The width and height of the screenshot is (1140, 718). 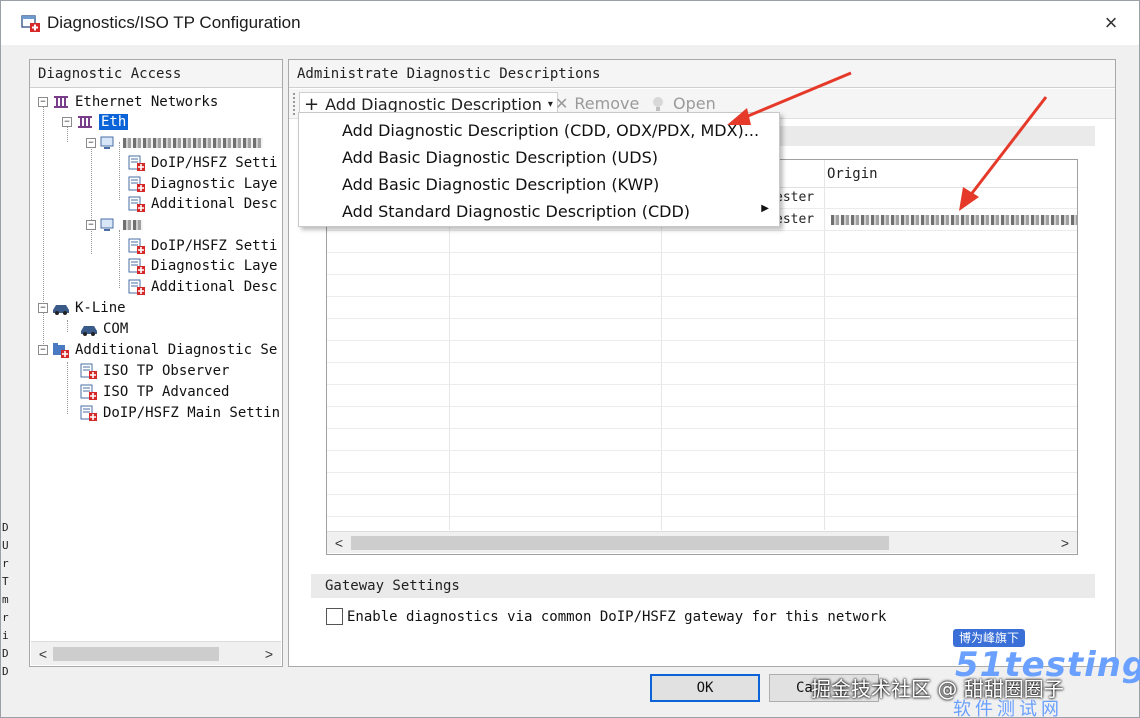 What do you see at coordinates (5, 599) in the screenshot?
I see `background-window-edge: D U r T m r i D D` at bounding box center [5, 599].